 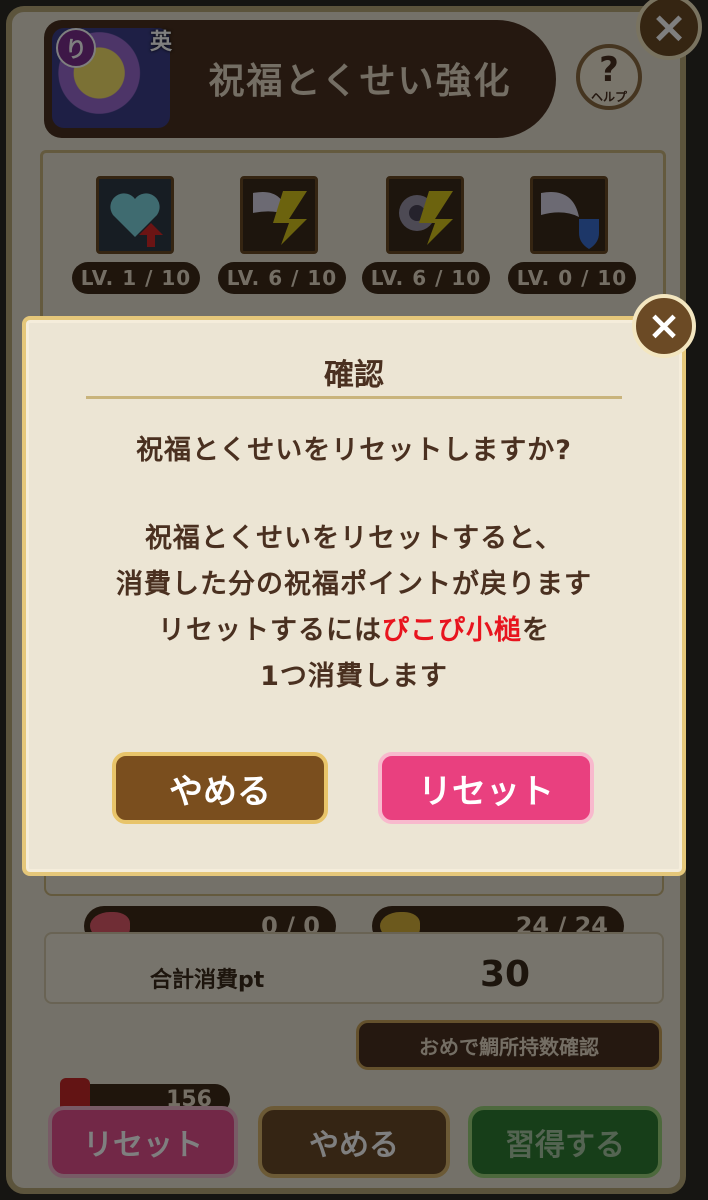 I want to click on item-name-highlight: ぴこぴ小槌, so click(x=452, y=630).